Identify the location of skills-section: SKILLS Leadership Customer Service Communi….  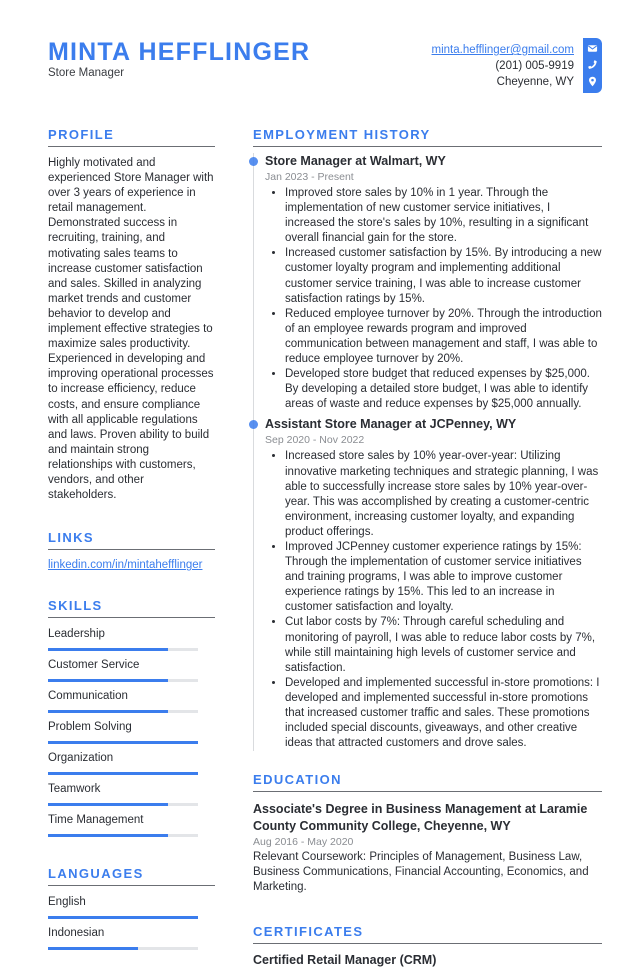
(131, 718).